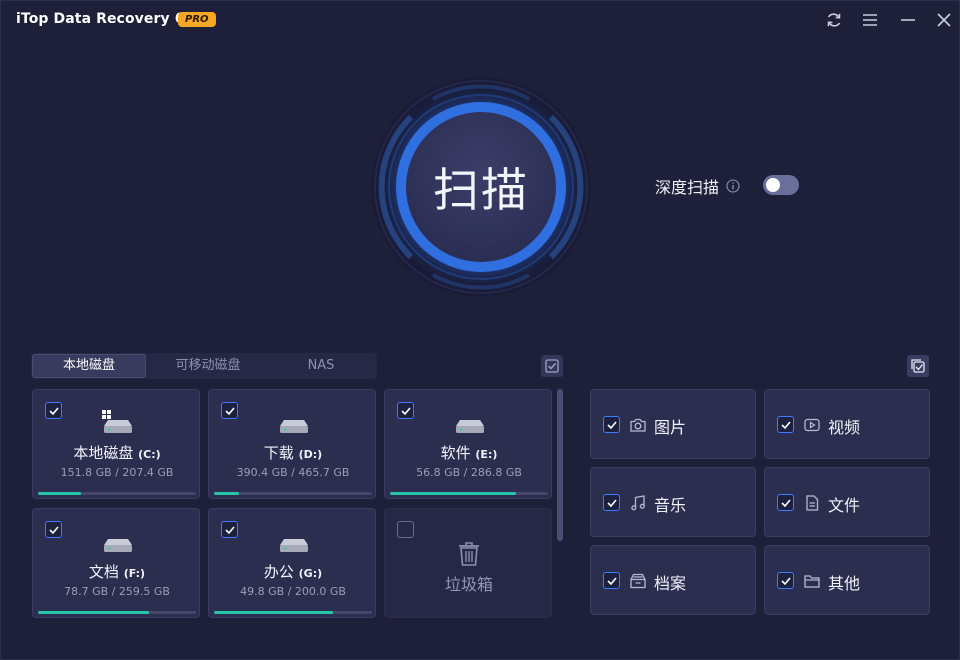 The height and width of the screenshot is (660, 960). I want to click on trash-checkbox, so click(405, 529).